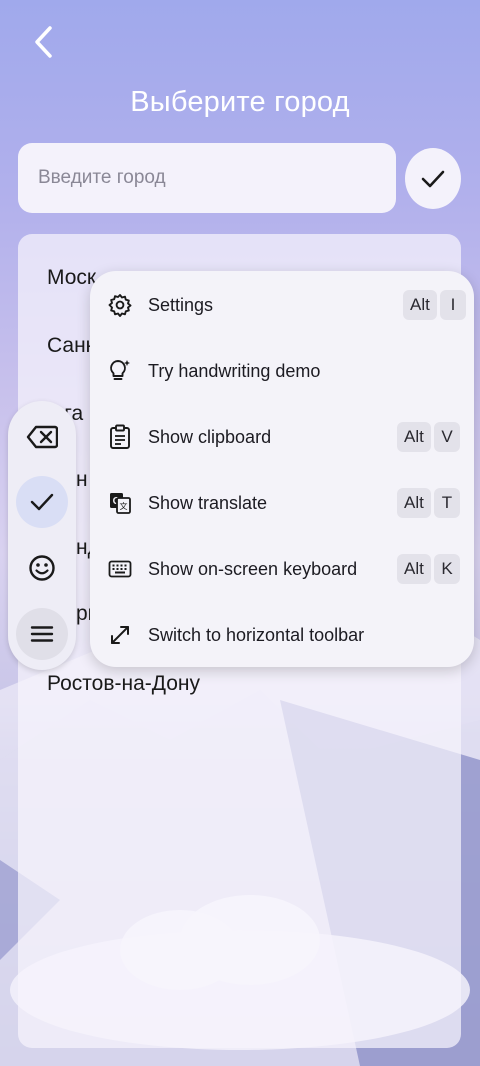 The width and height of the screenshot is (480, 1066). Describe the element at coordinates (120, 305) in the screenshot. I see `gear-icon` at that location.